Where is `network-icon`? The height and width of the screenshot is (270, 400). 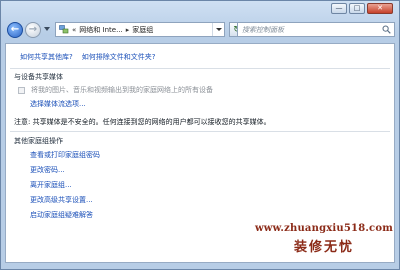
network-icon is located at coordinates (64, 29).